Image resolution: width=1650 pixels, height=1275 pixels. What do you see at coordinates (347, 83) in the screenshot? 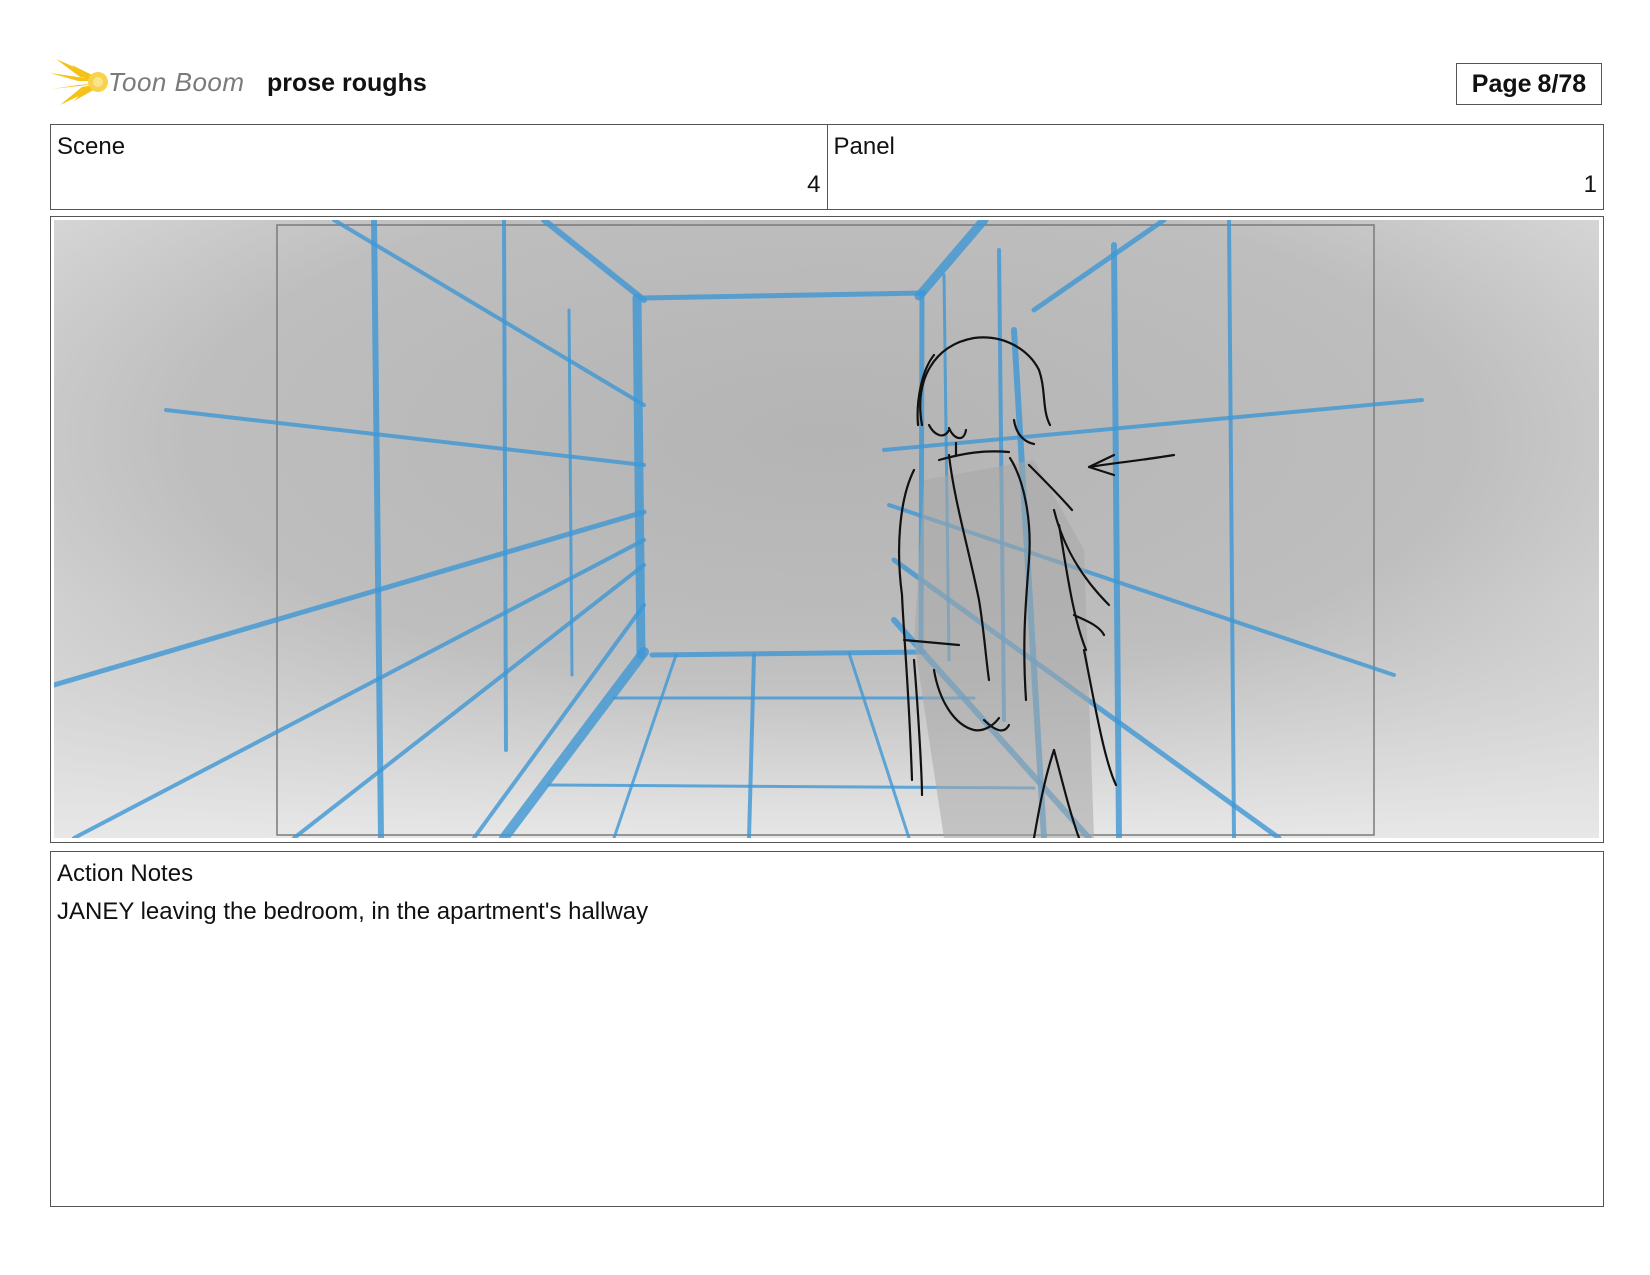
I see `project-title: prose roughs` at bounding box center [347, 83].